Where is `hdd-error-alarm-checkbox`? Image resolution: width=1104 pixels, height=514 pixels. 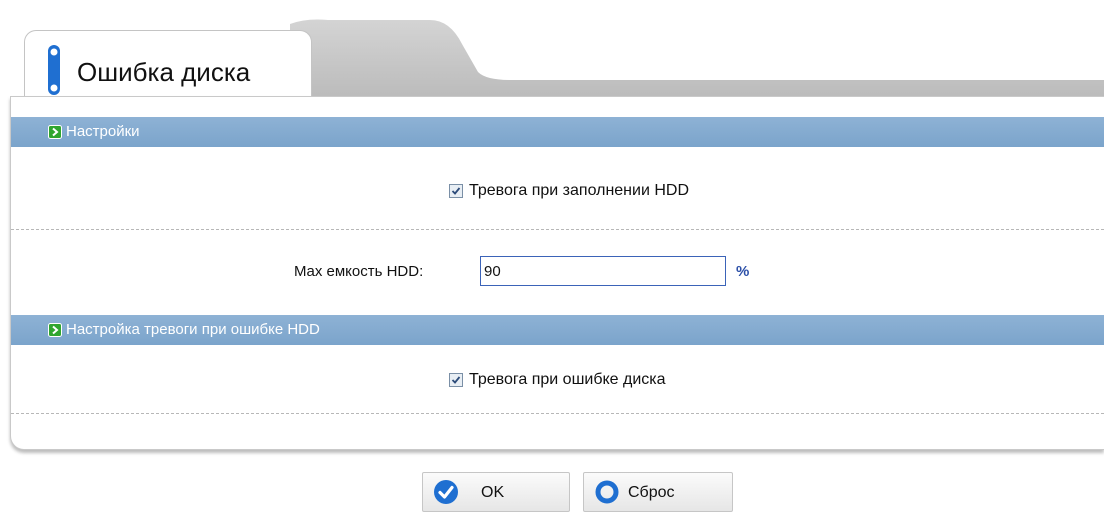 hdd-error-alarm-checkbox is located at coordinates (456, 380).